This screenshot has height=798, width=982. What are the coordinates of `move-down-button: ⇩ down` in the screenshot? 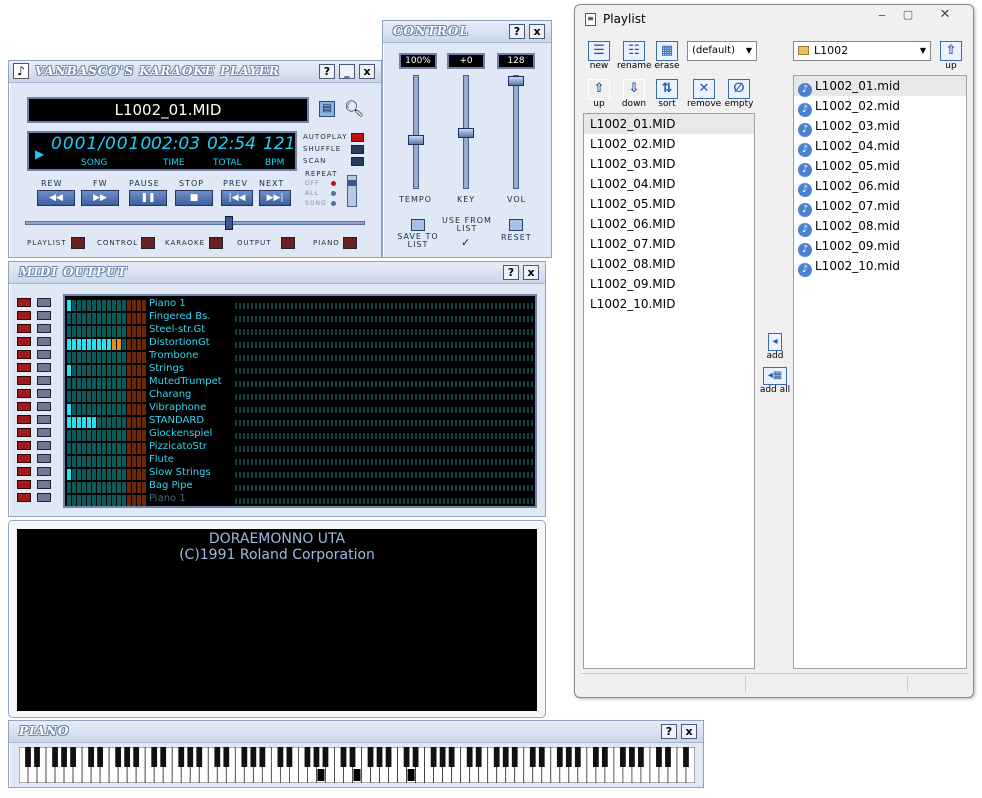 It's located at (634, 94).